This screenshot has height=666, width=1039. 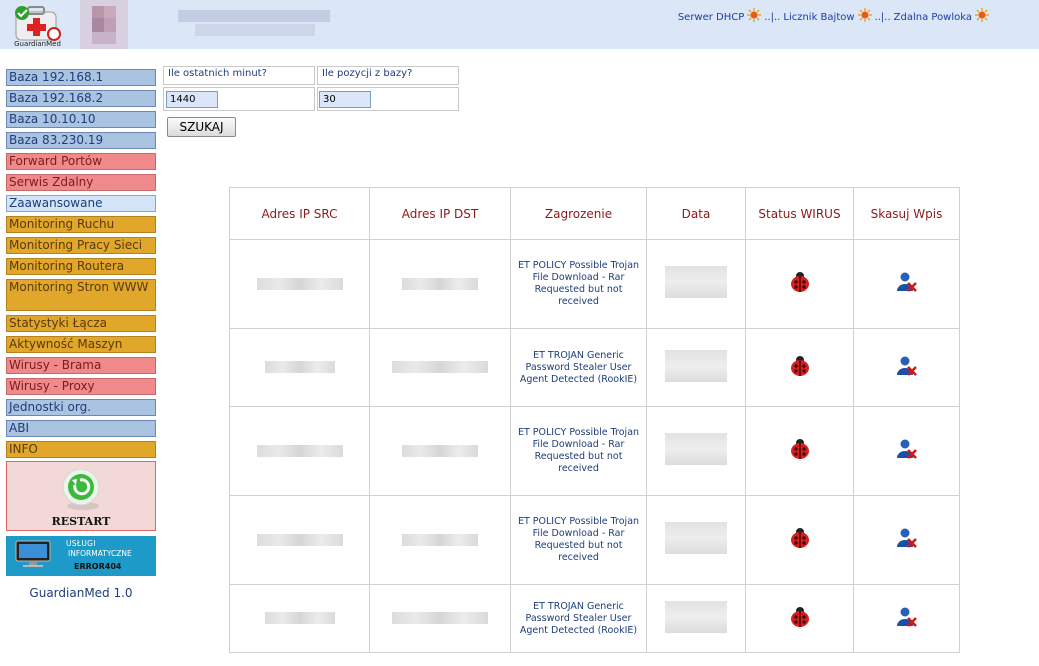 I want to click on logo: GuardianMed, so click(x=37, y=25).